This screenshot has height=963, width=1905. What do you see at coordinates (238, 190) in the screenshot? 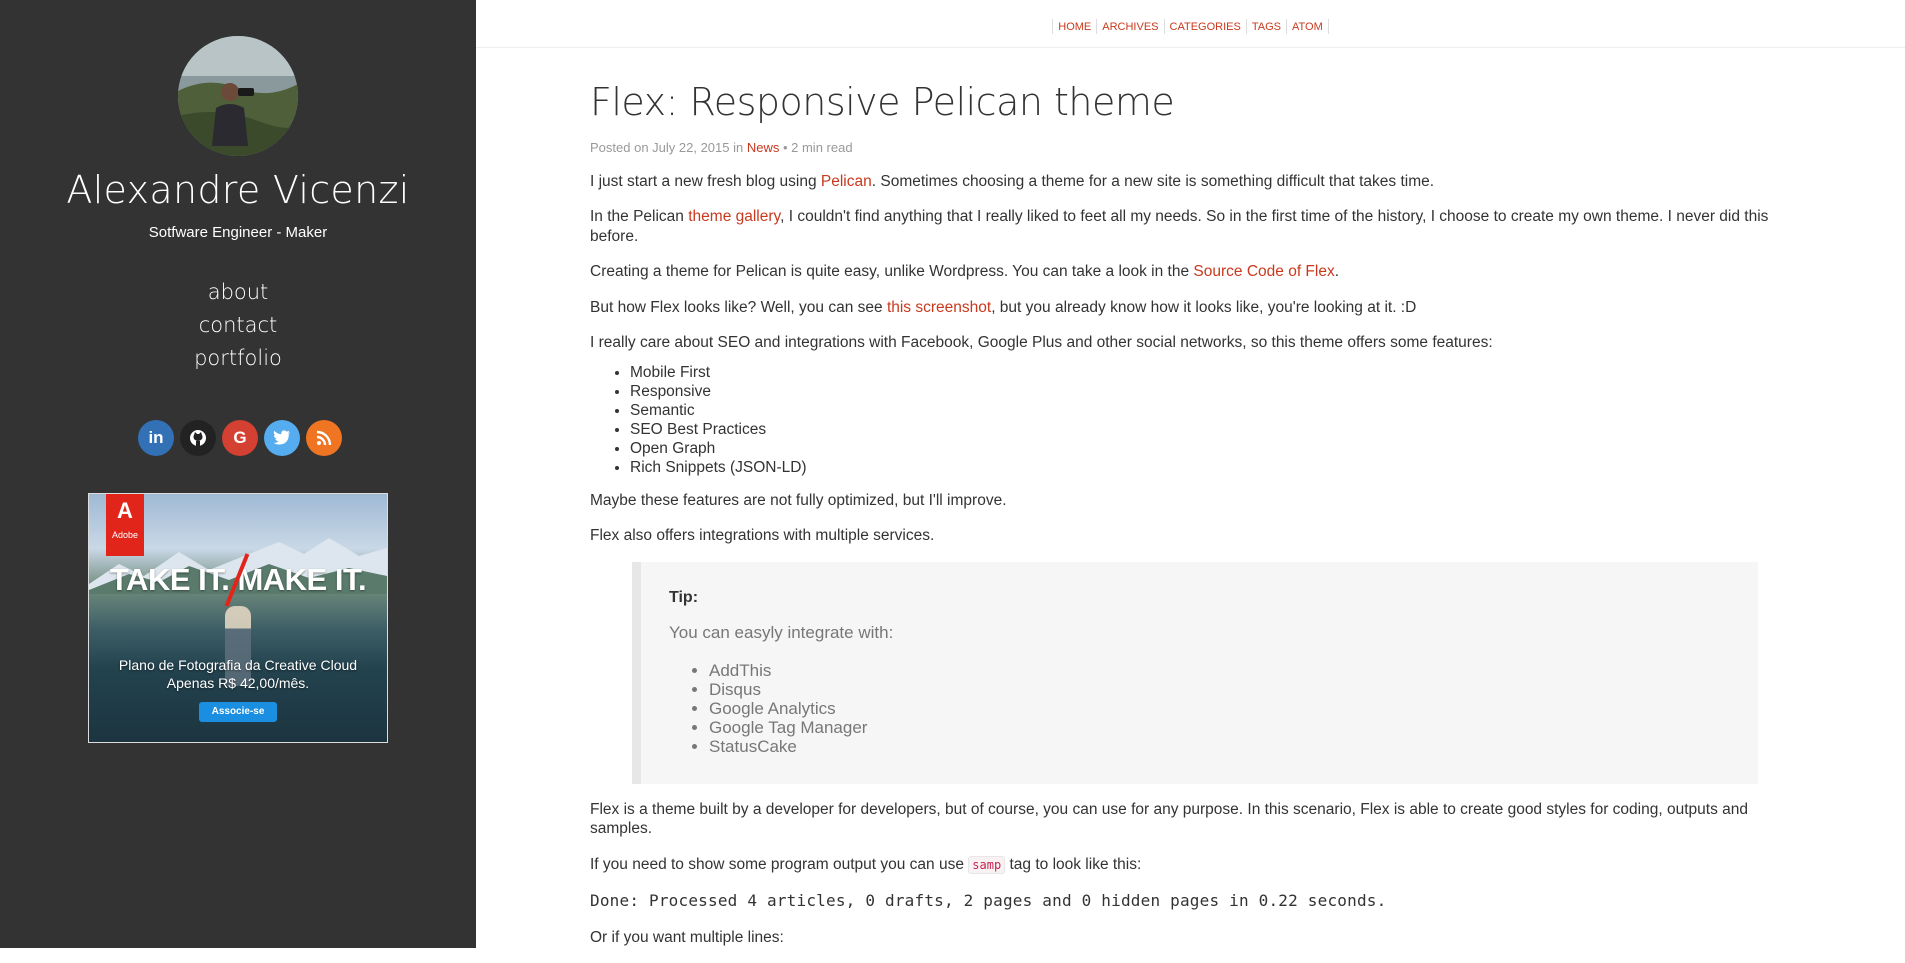
I see `site-name: Alexandre Vicenzi` at bounding box center [238, 190].